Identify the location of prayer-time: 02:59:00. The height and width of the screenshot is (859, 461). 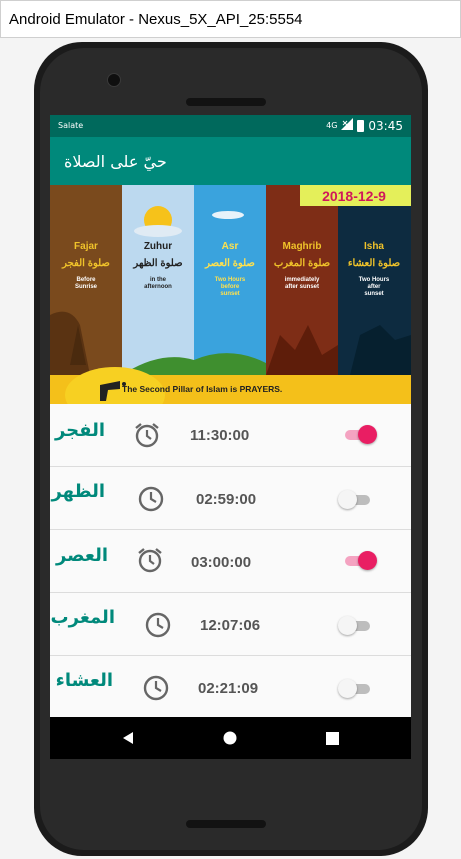
(226, 499).